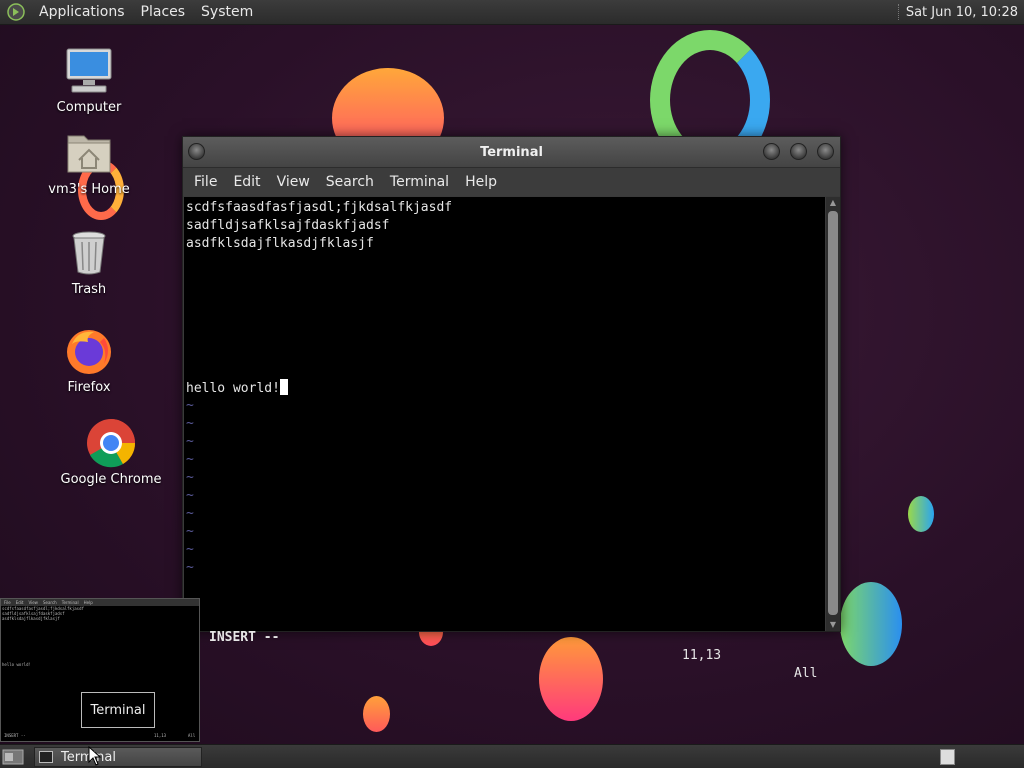 This screenshot has height=768, width=1024. What do you see at coordinates (280, 243) in the screenshot?
I see `terminal-line: asdfklsdajflkasdjfklasjf` at bounding box center [280, 243].